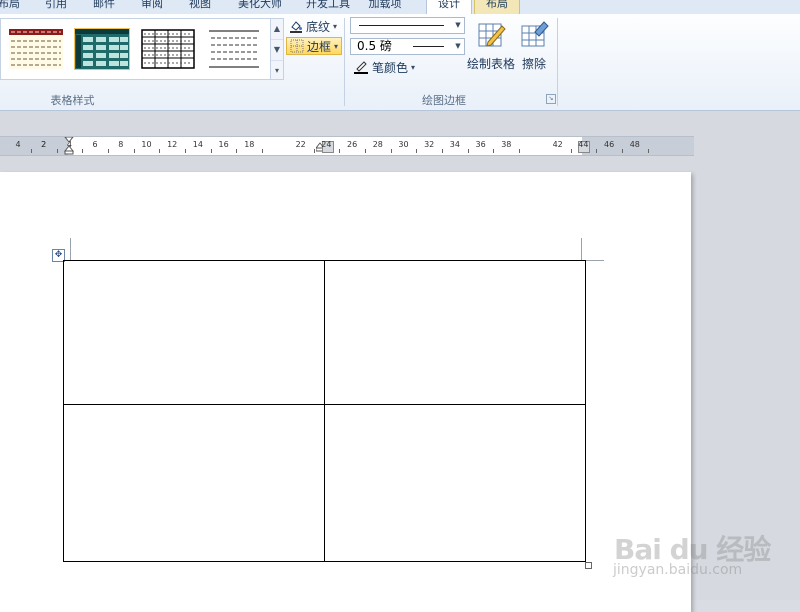  I want to click on eraser-button: 擦除, so click(534, 46).